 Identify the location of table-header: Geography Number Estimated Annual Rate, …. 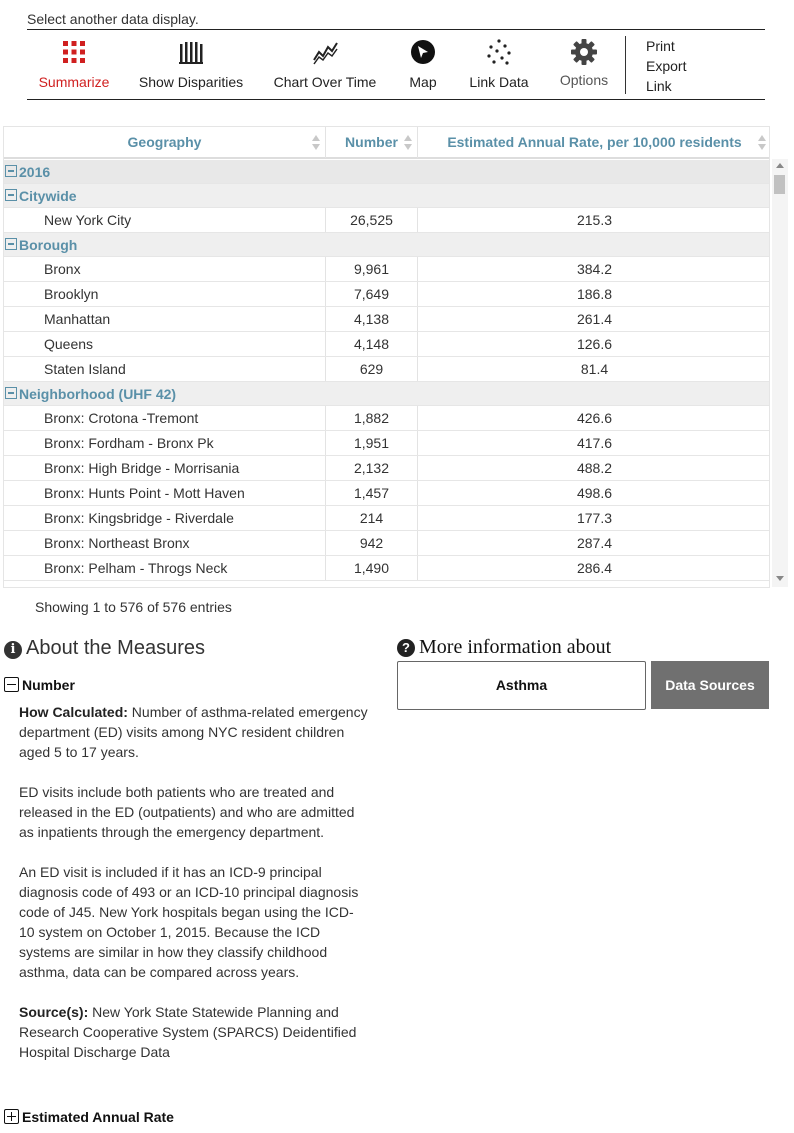
(386, 143).